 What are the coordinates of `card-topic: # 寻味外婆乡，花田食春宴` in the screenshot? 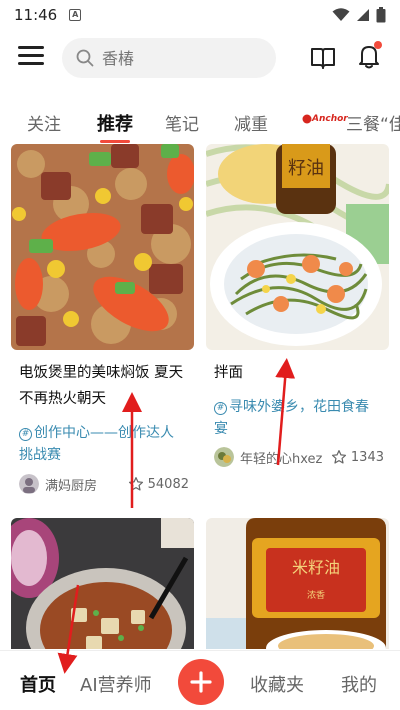 It's located at (297, 418).